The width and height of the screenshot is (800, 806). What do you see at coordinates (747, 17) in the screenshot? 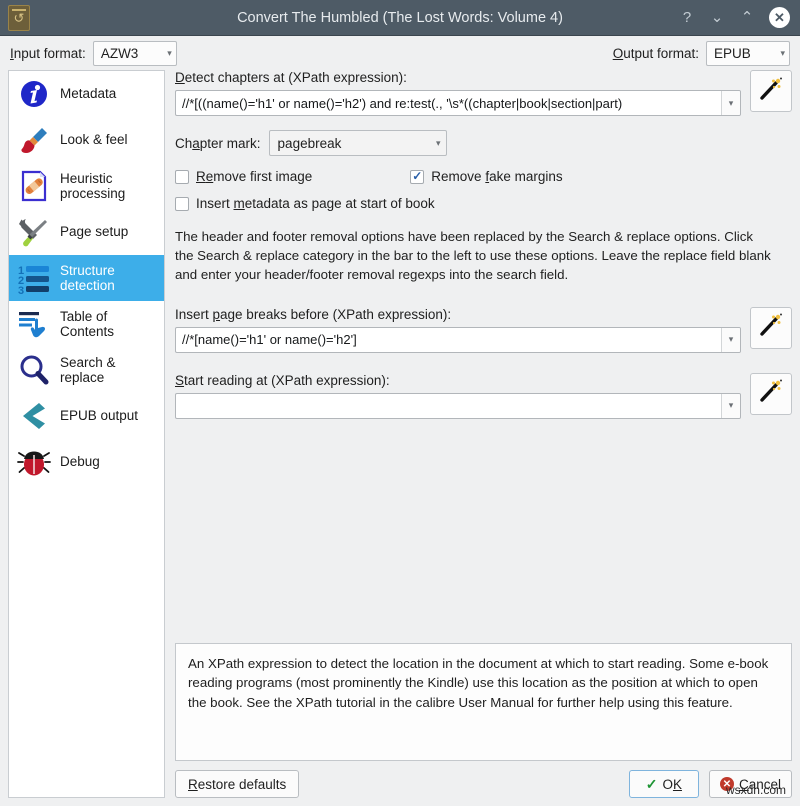
I see `chevron-up-icon: ⌃` at bounding box center [747, 17].